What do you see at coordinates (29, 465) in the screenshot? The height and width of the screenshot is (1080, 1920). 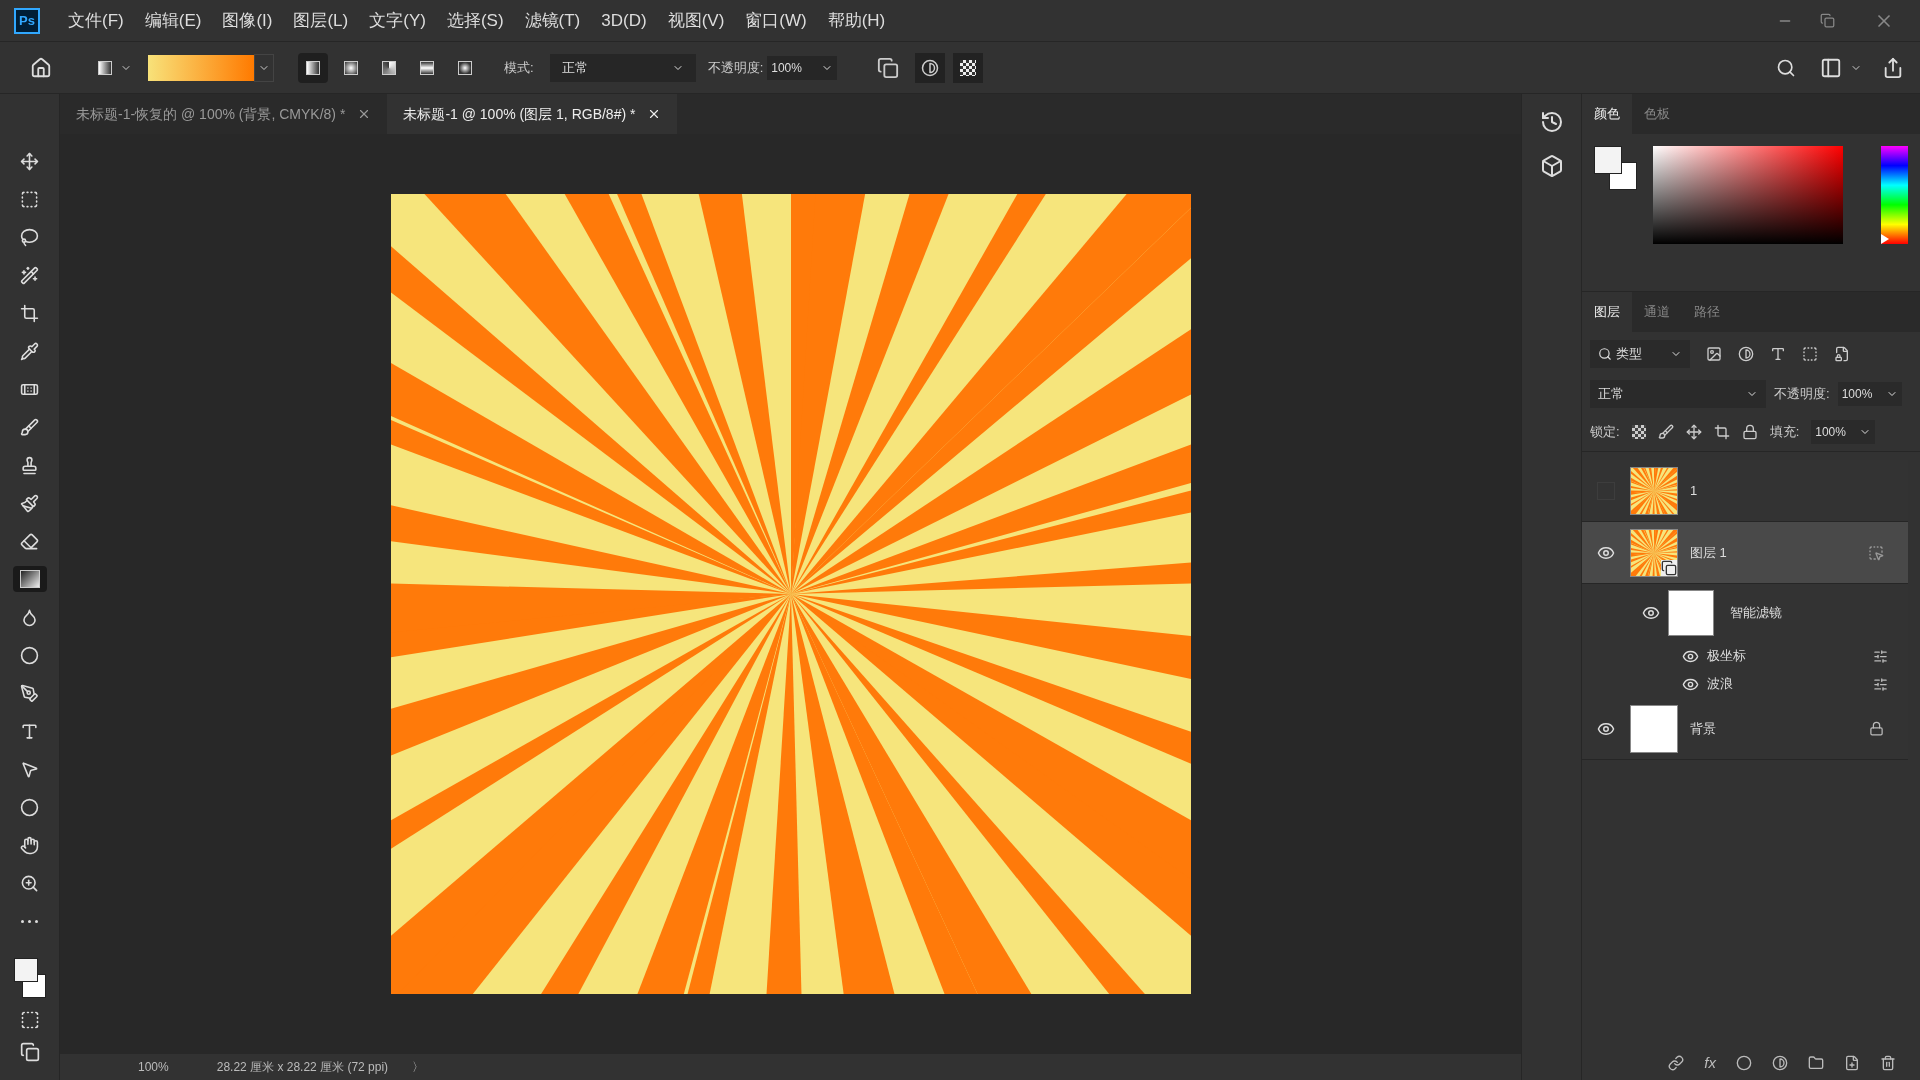 I see `stamp-tool-icon` at bounding box center [29, 465].